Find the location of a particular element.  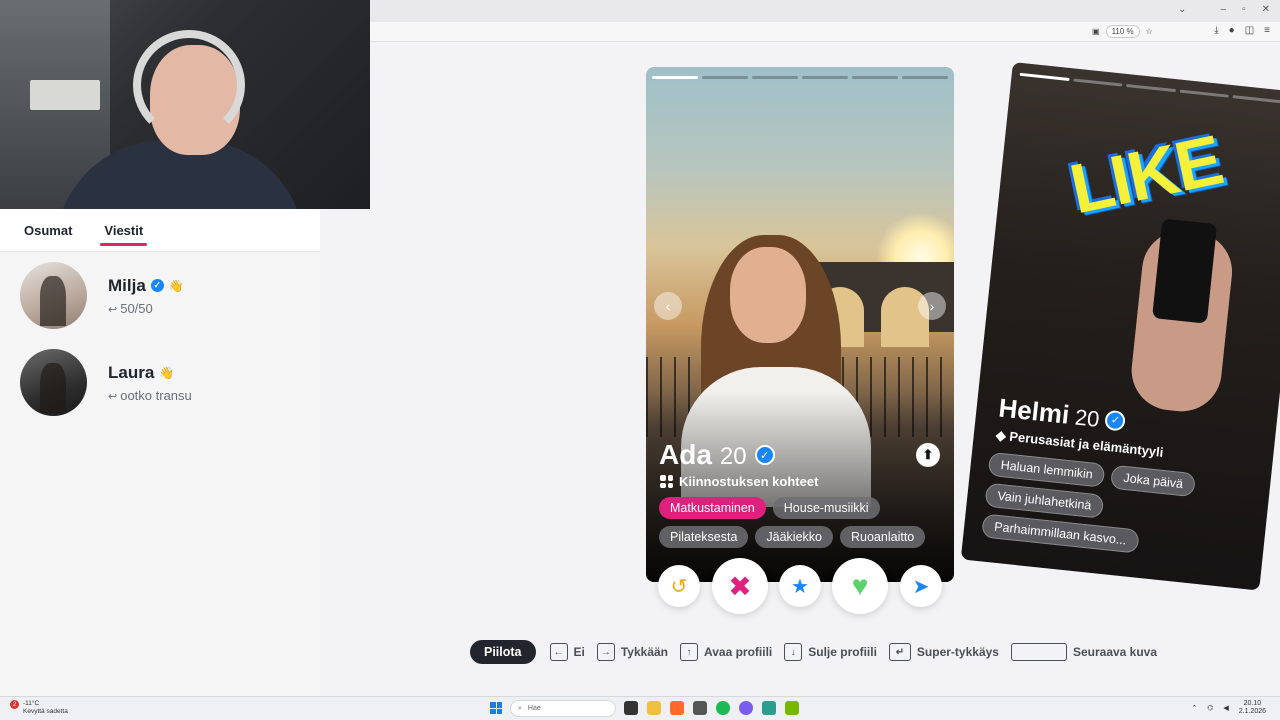

system-tray: ⌃ ⌬ ◀ 20.10 2.1.2026 is located at coordinates (1228, 708).